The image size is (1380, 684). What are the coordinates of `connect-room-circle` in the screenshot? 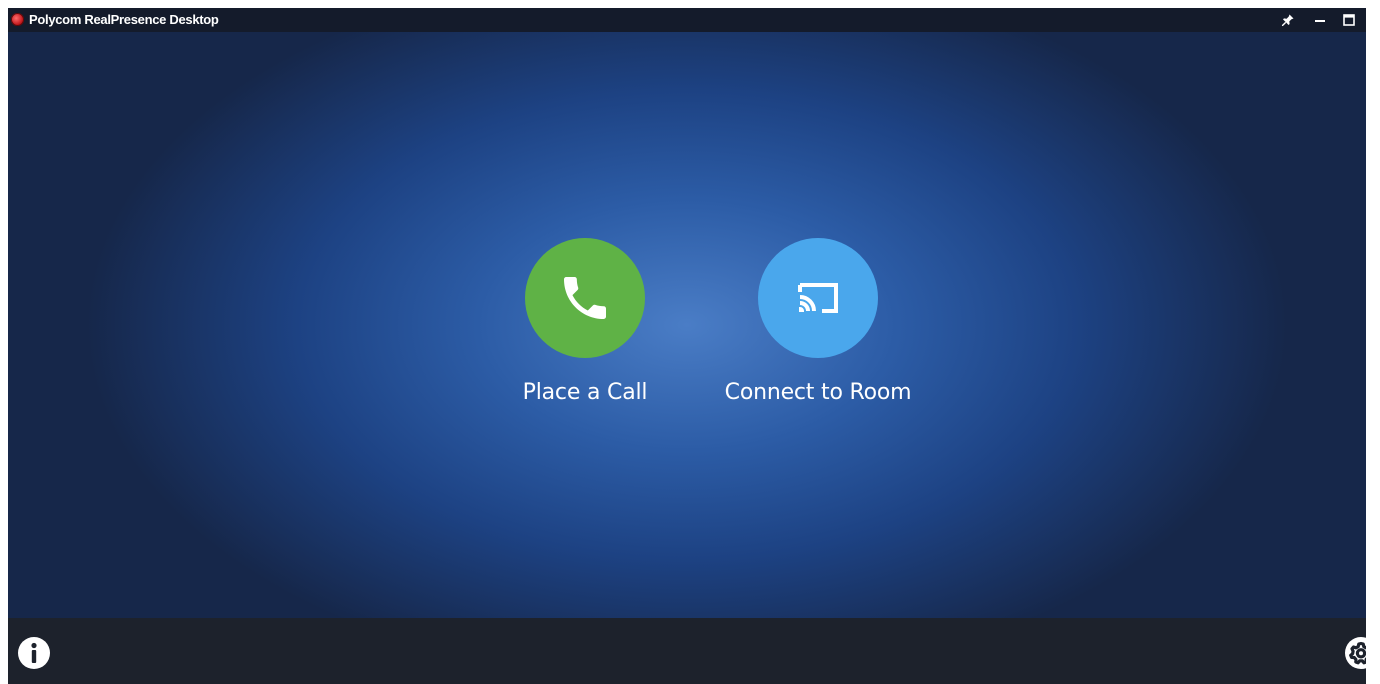 It's located at (818, 298).